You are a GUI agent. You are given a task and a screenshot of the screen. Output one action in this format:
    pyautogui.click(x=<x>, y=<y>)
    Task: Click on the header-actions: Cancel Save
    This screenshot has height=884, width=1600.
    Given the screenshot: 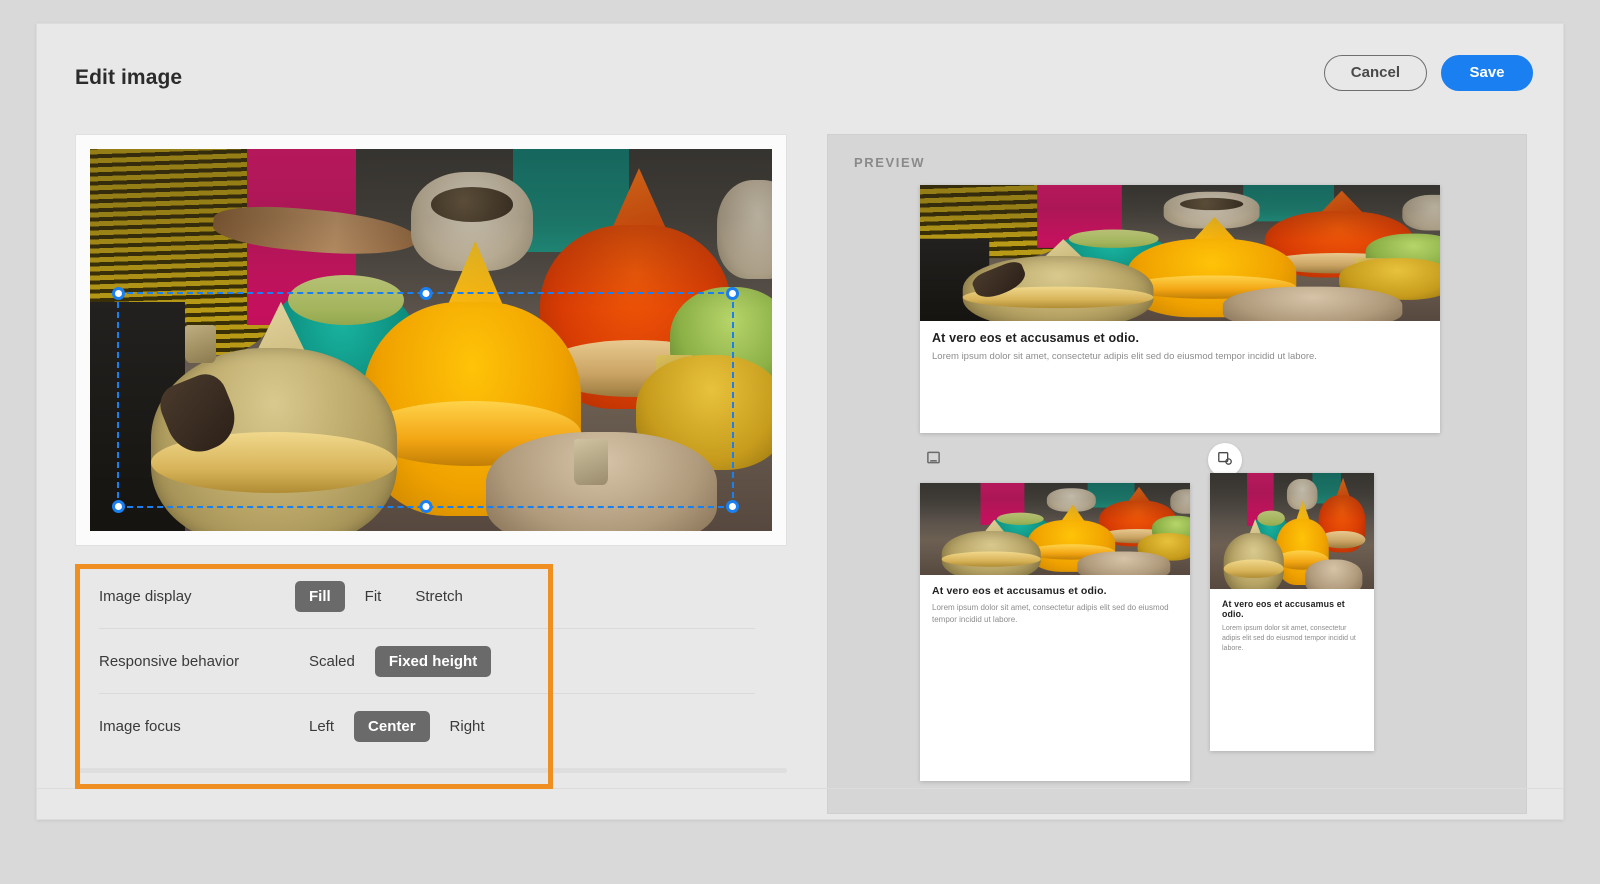 What is the action you would take?
    pyautogui.click(x=1428, y=73)
    